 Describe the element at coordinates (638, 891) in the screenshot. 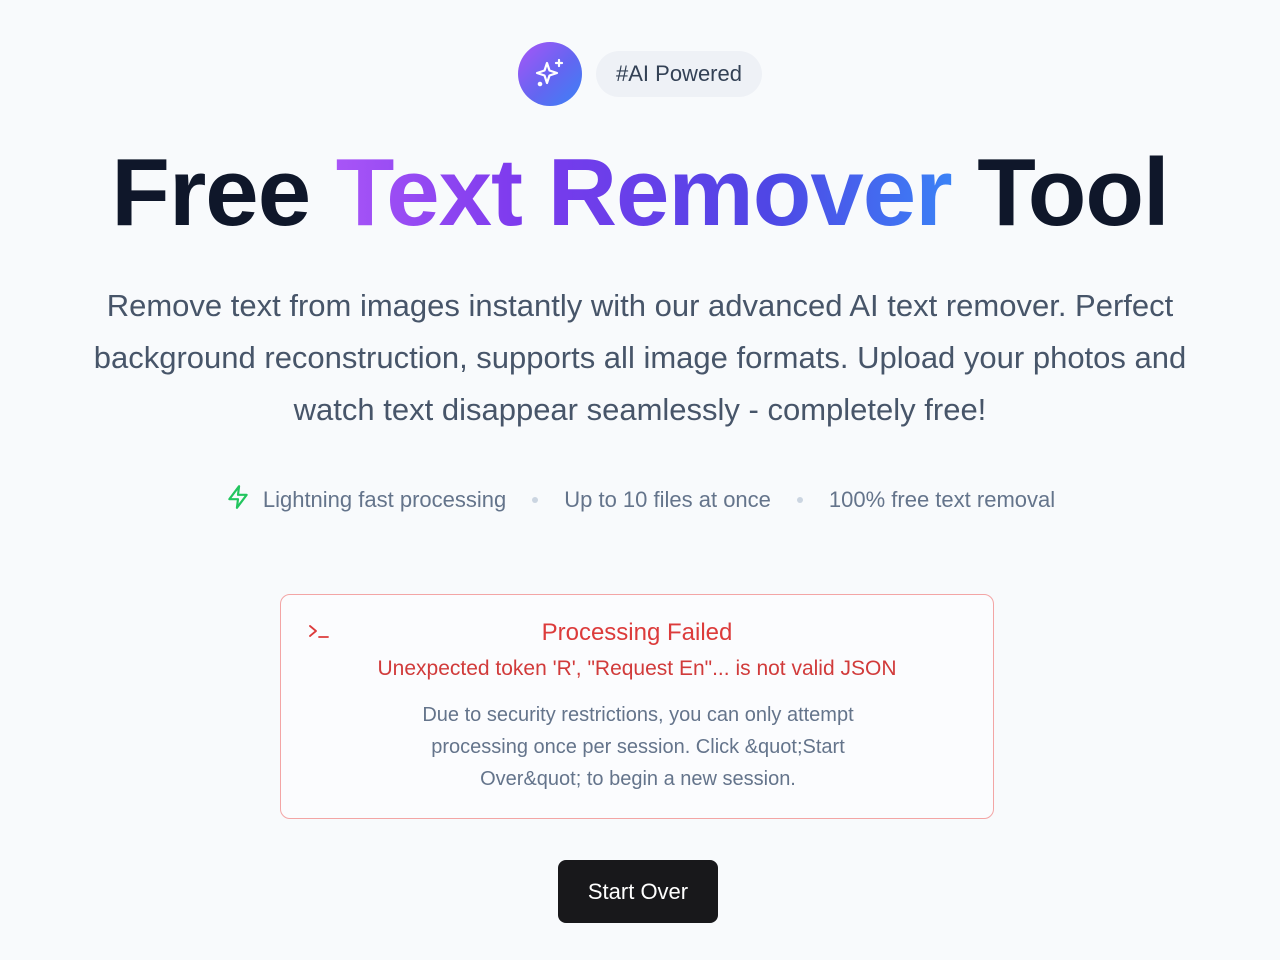

I see `start-over-button: Start Over` at that location.